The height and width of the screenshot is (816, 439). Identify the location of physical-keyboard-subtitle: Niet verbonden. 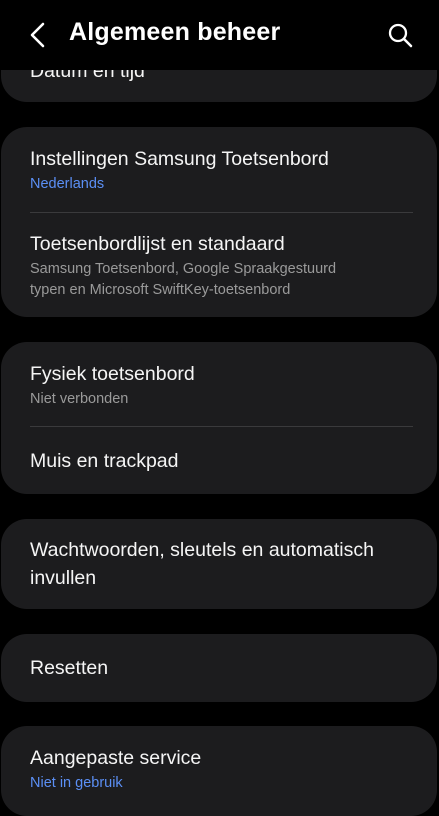
(79, 399).